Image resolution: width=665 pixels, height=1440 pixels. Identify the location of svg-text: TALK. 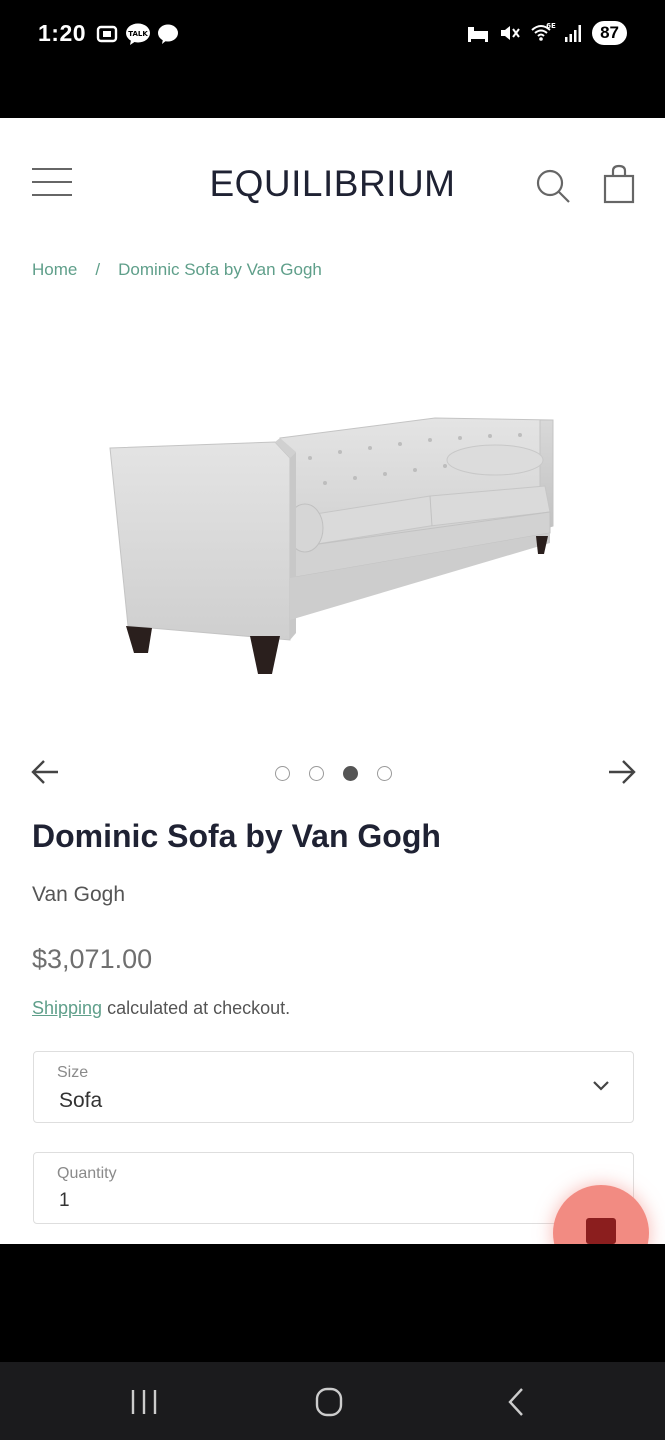
(138, 34).